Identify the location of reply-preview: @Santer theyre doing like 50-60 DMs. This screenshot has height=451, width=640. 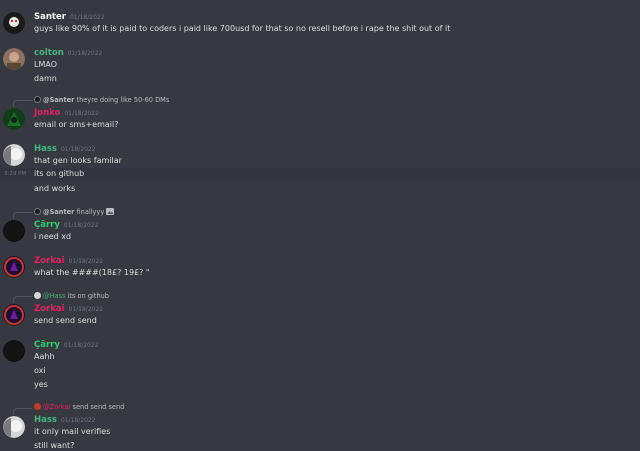
(101, 100).